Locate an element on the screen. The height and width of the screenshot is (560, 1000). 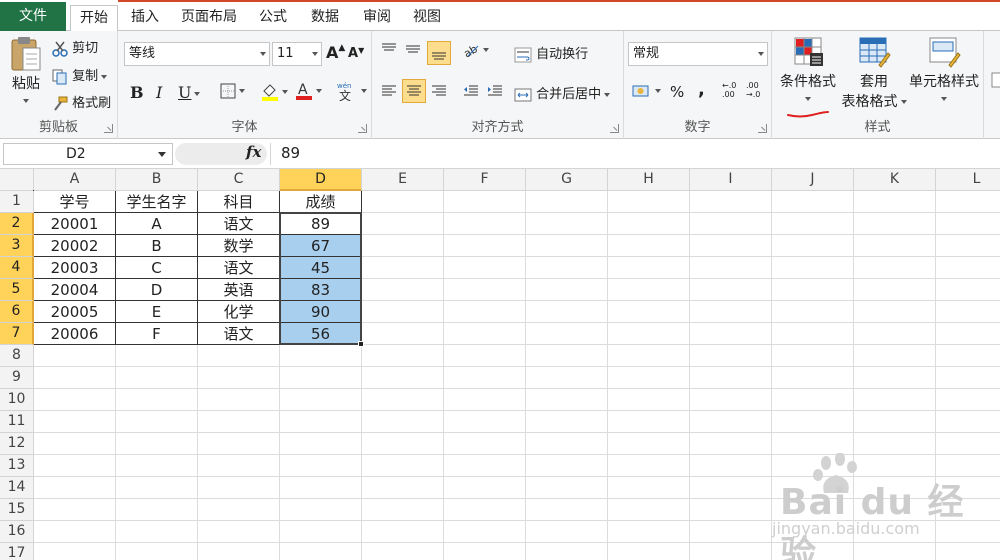
table-cell: D is located at coordinates (156, 289).